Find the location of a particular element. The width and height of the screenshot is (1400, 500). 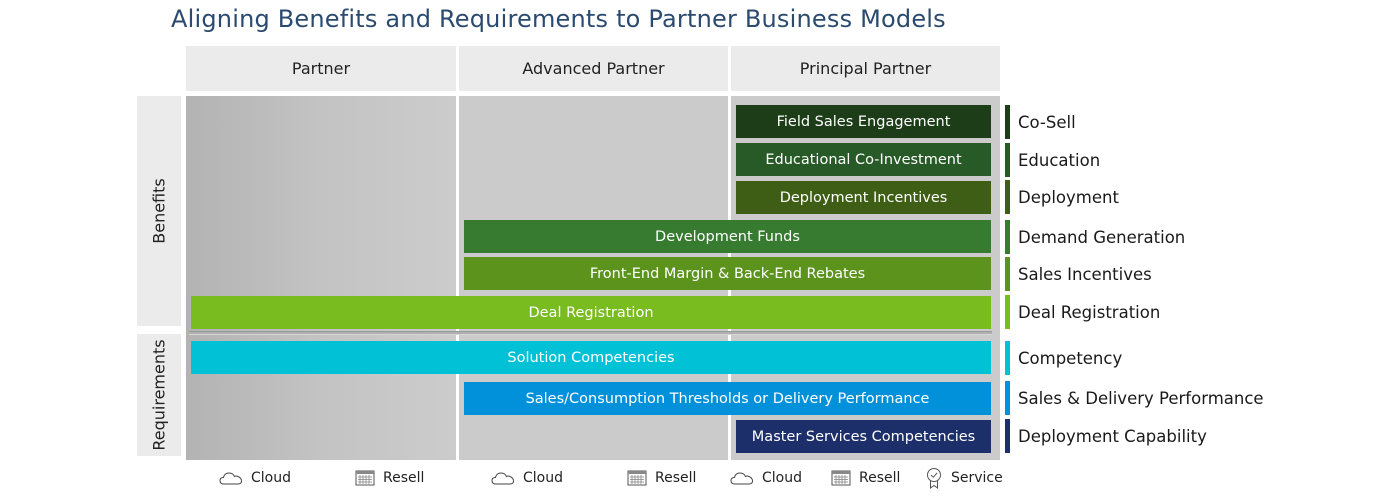

legend-item-sales-incentives: Sales Incentives is located at coordinates (1078, 274).